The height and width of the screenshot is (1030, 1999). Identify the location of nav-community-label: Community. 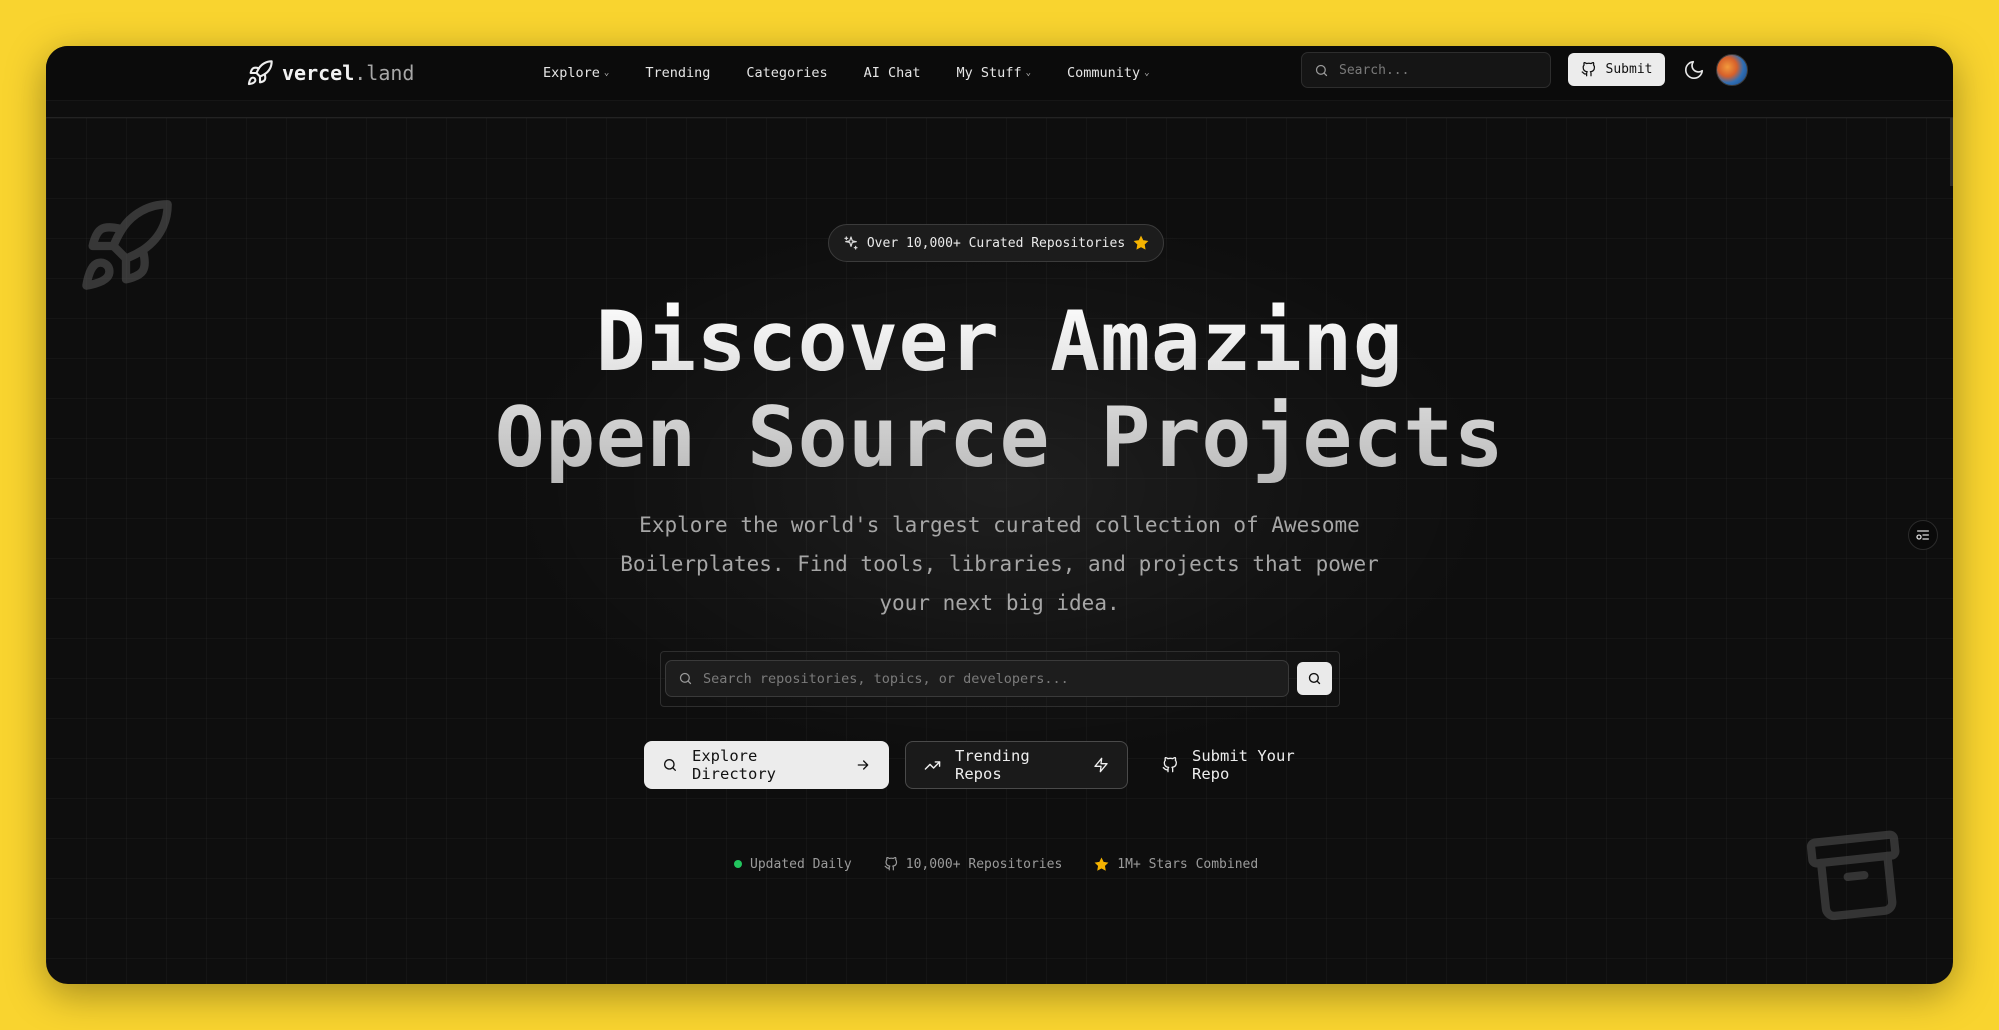
(1104, 73).